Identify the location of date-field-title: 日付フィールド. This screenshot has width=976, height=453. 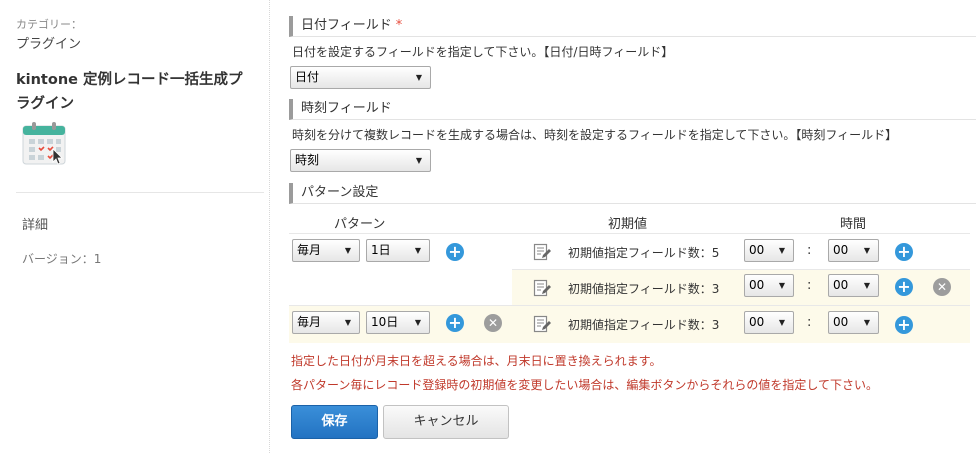
(346, 25).